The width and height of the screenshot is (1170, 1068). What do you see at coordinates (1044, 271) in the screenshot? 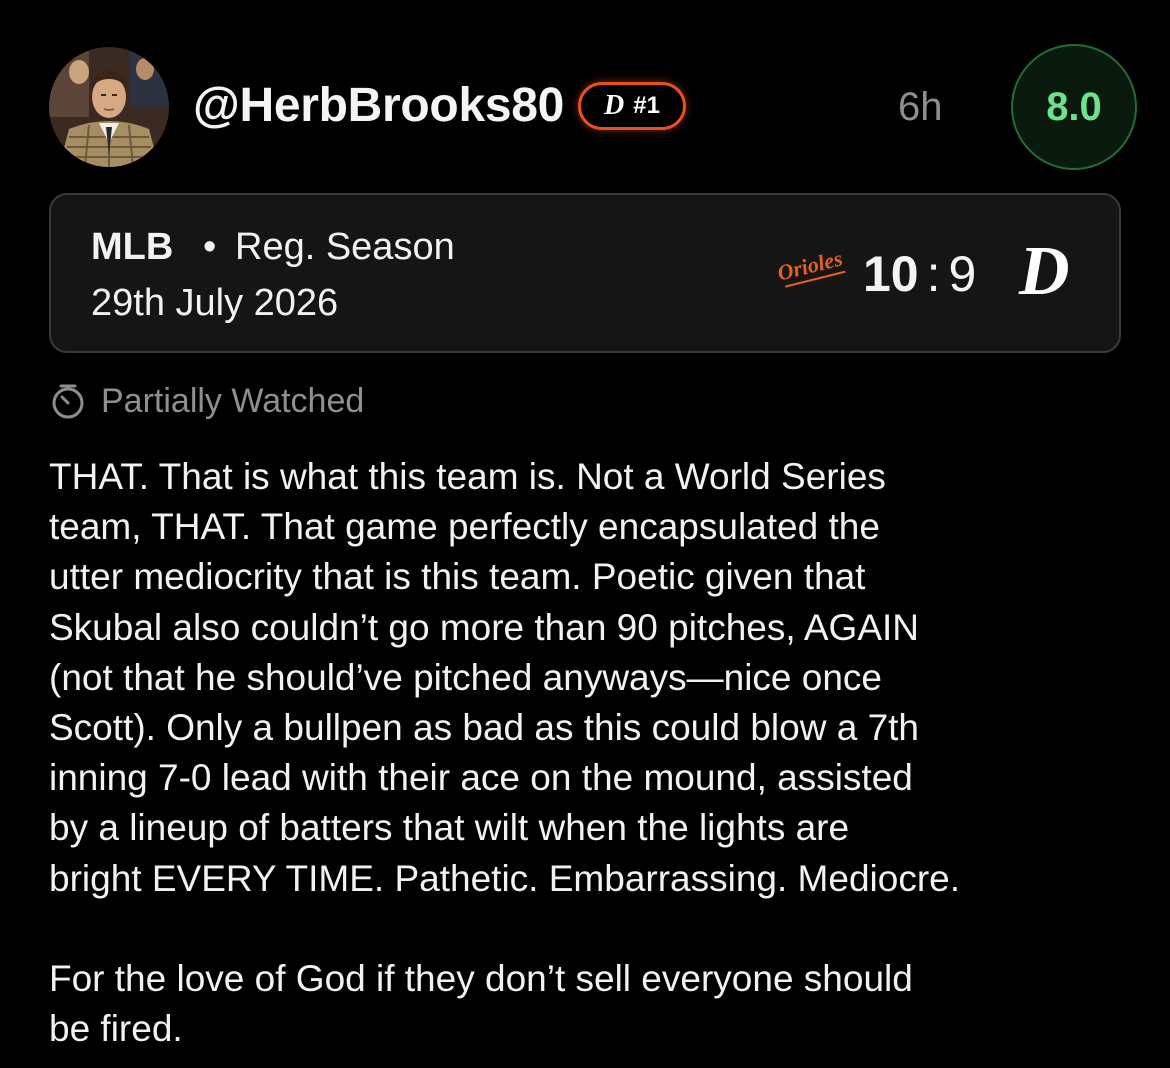
I see `tigers-logo-icon: D` at bounding box center [1044, 271].